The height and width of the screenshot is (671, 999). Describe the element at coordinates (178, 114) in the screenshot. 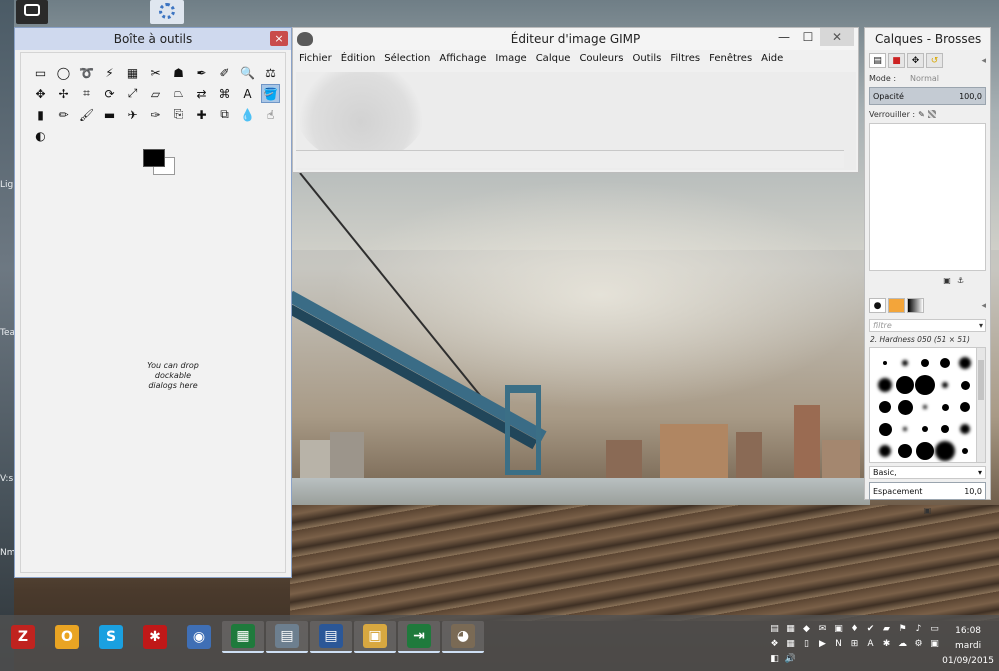

I see `clone-icon: ⎘` at that location.